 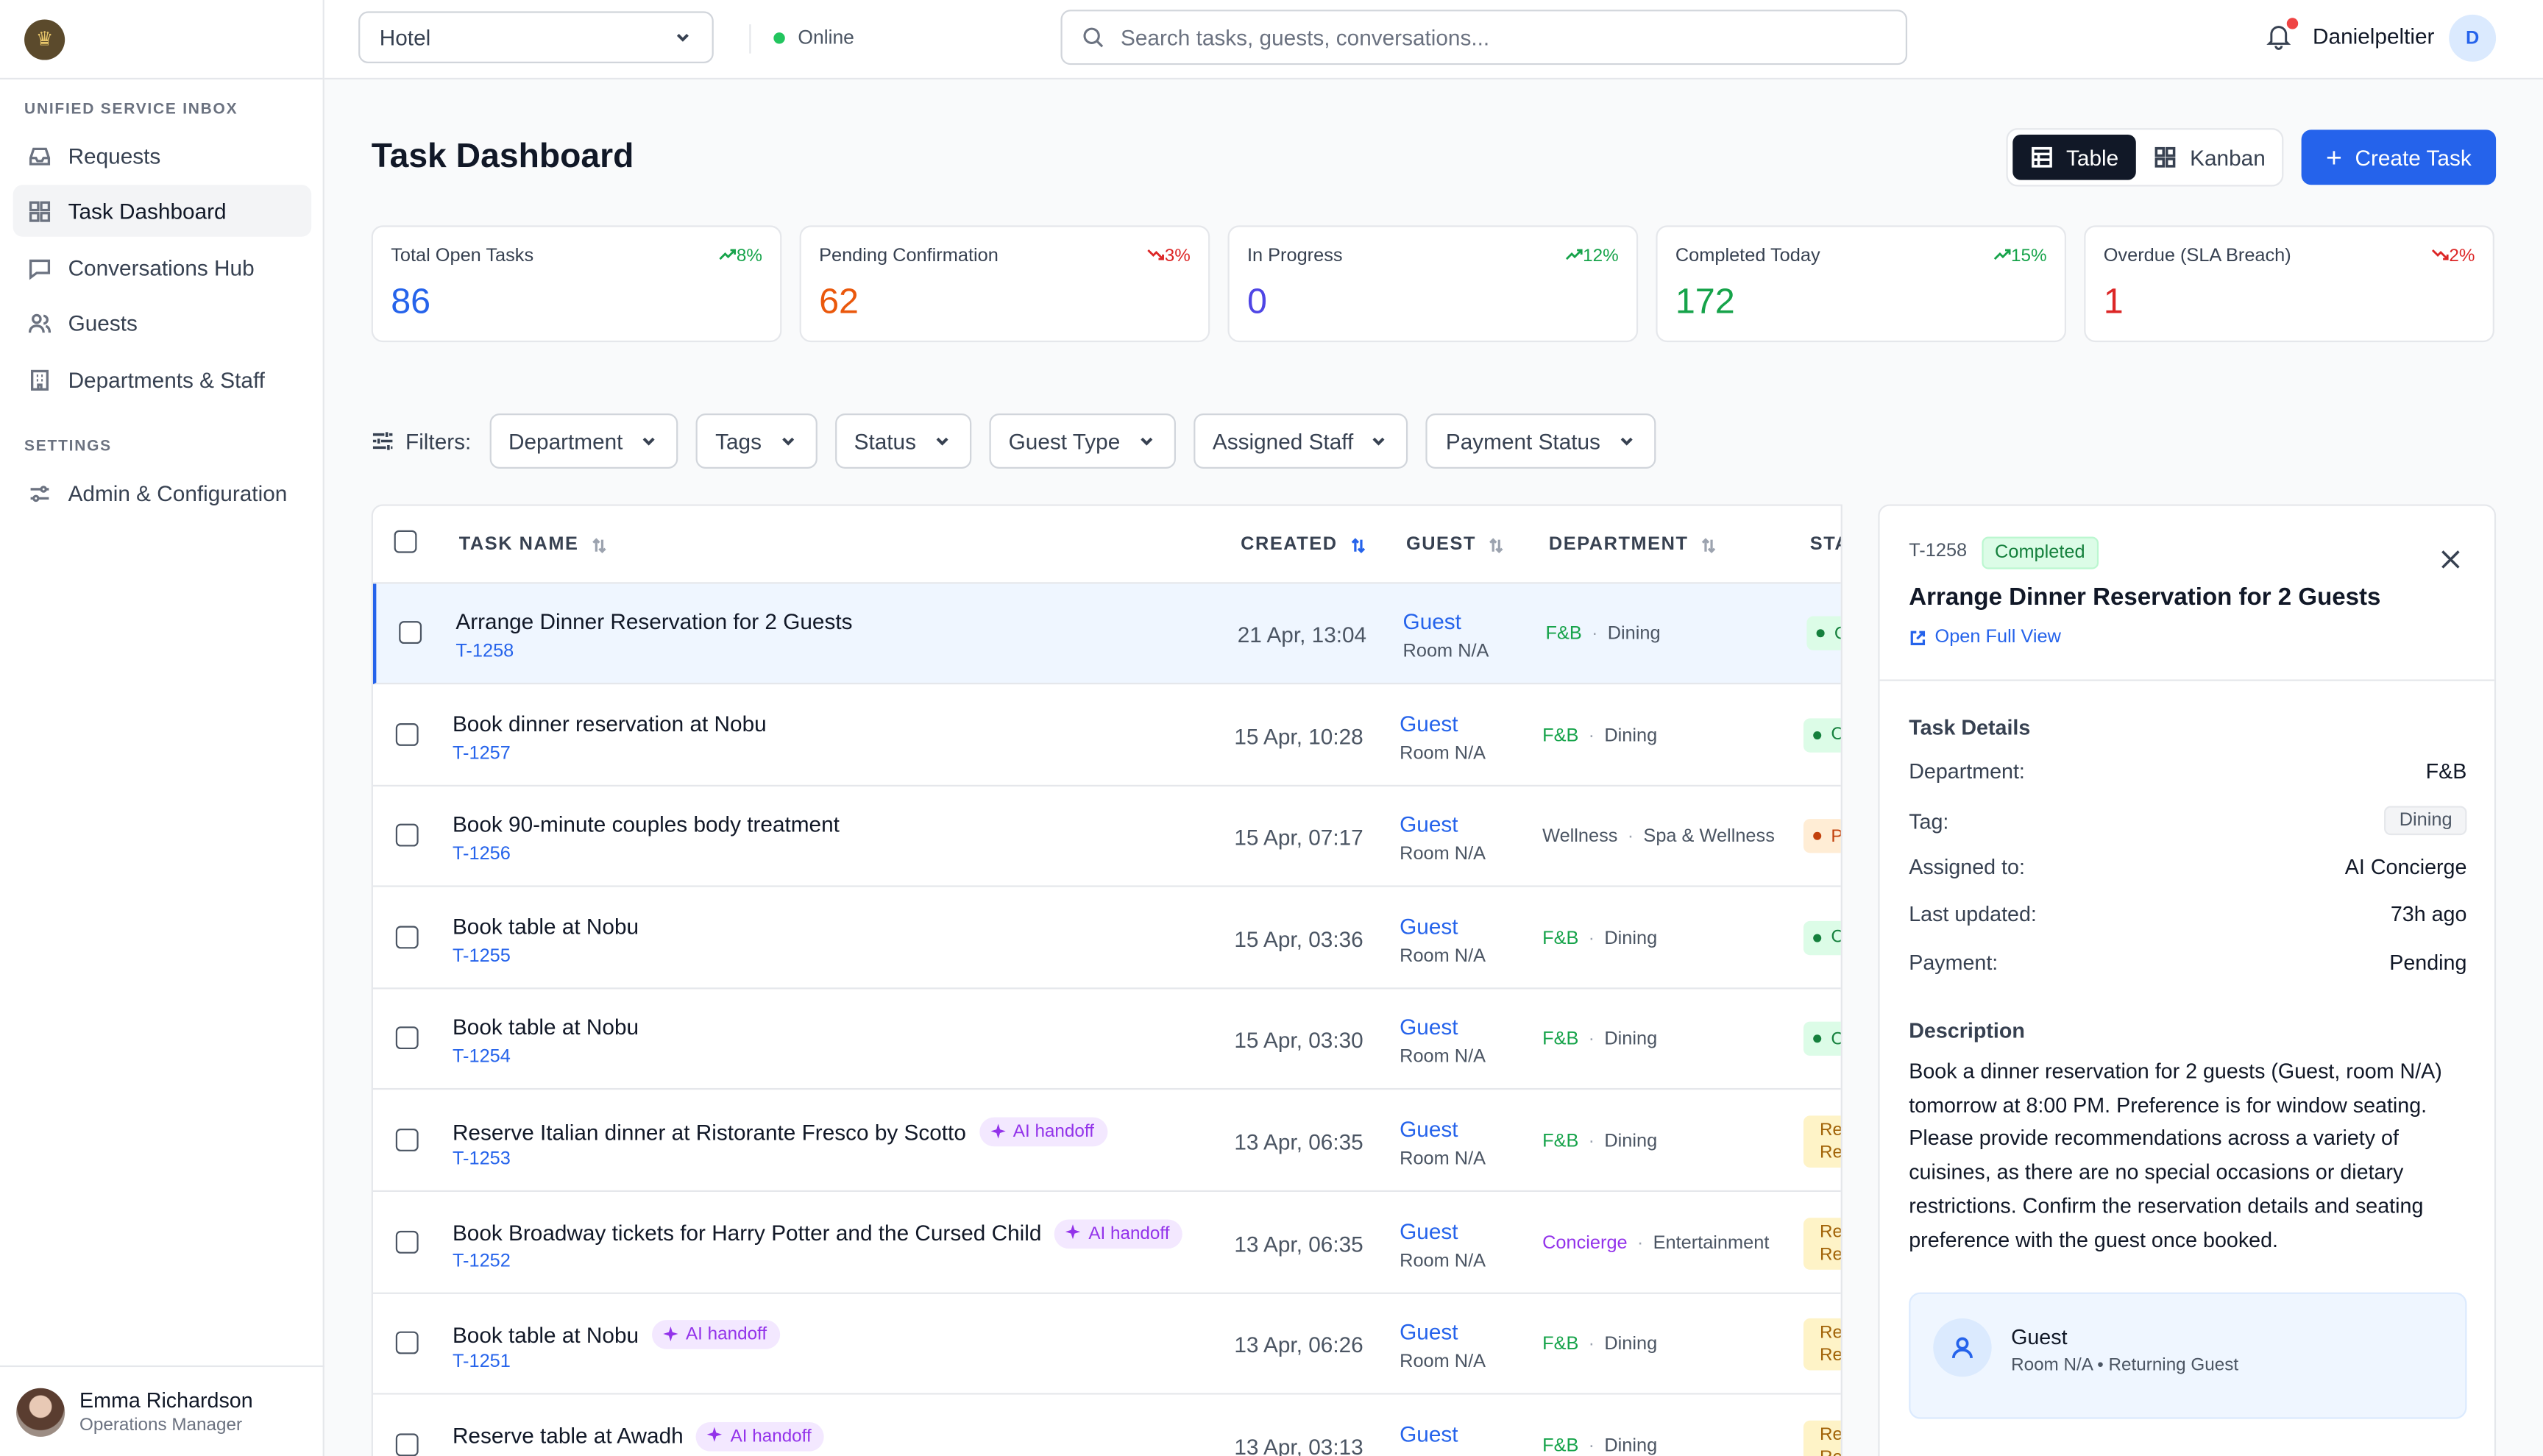 What do you see at coordinates (2450, 560) in the screenshot?
I see `close-icon` at bounding box center [2450, 560].